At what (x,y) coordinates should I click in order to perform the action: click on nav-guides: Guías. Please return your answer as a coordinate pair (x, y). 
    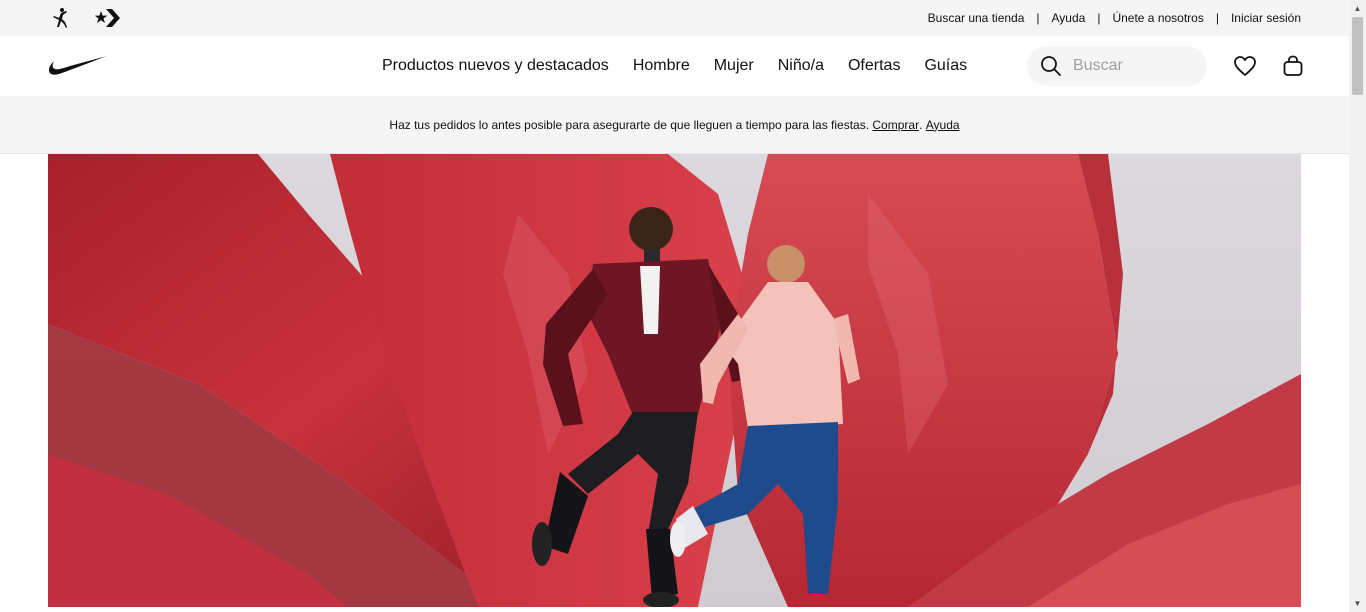
    Looking at the image, I should click on (945, 66).